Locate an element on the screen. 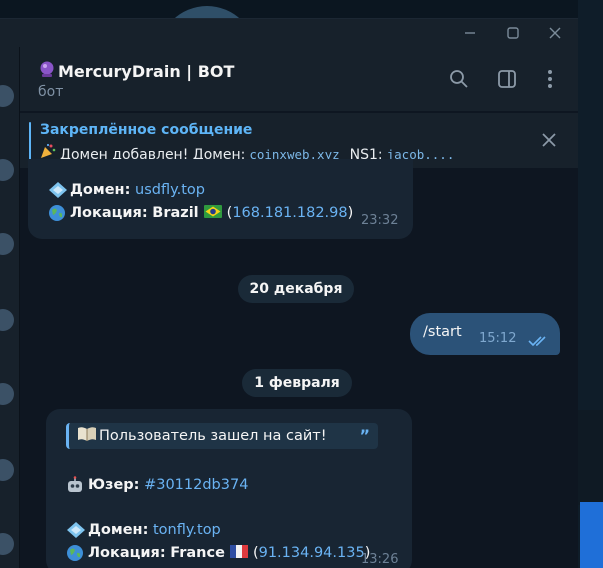  user-label: Юзер: is located at coordinates (114, 485).